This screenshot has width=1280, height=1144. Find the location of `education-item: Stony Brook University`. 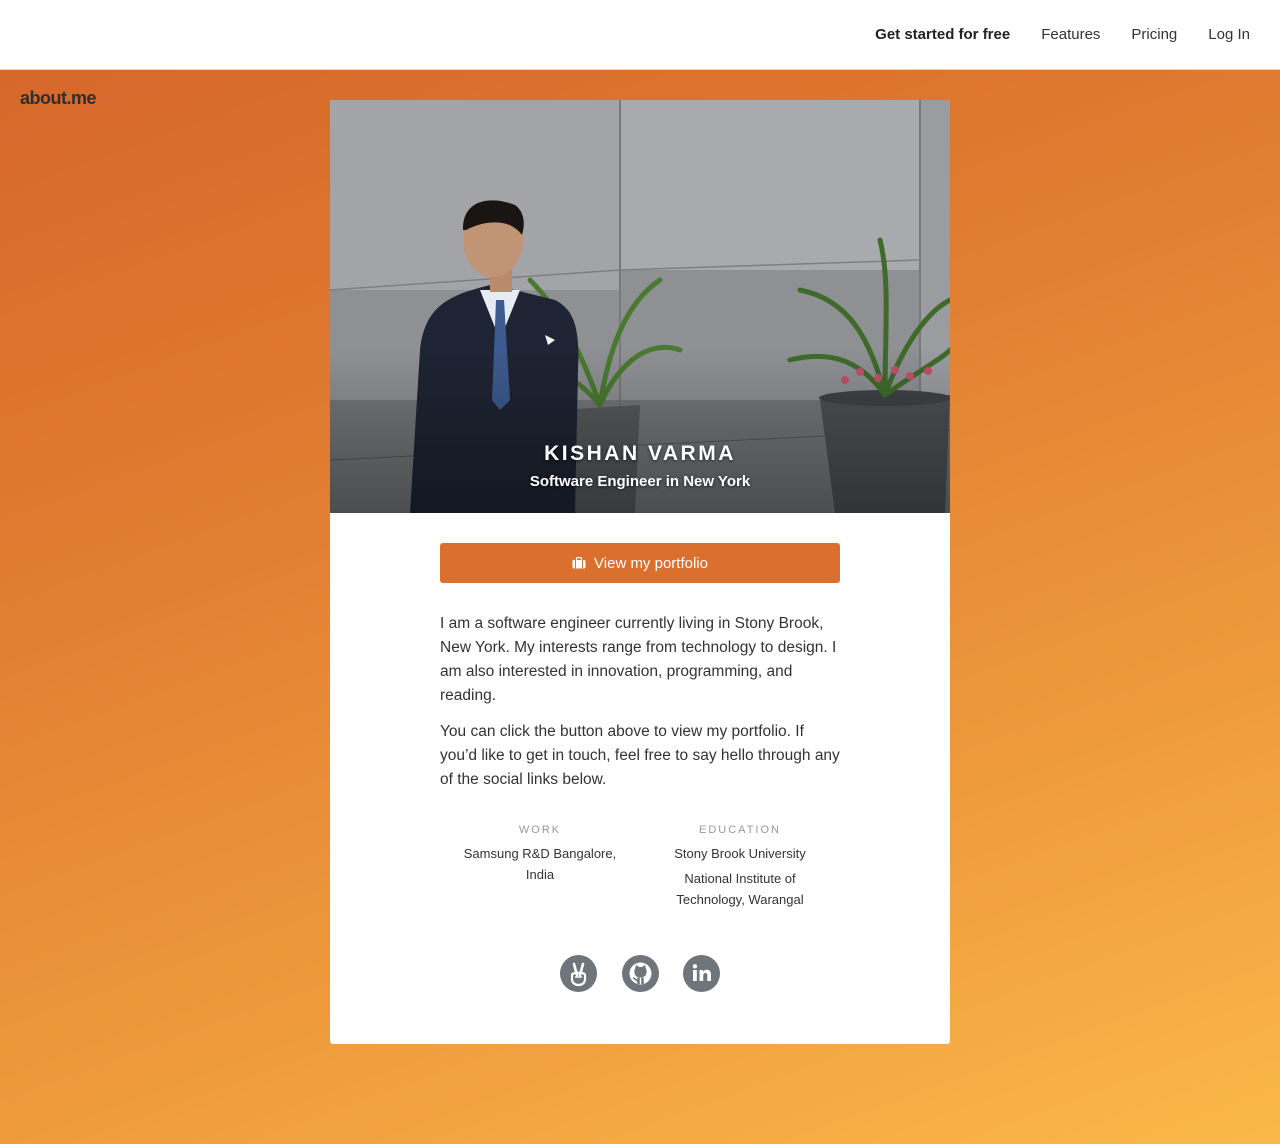

education-item: Stony Brook University is located at coordinates (740, 853).